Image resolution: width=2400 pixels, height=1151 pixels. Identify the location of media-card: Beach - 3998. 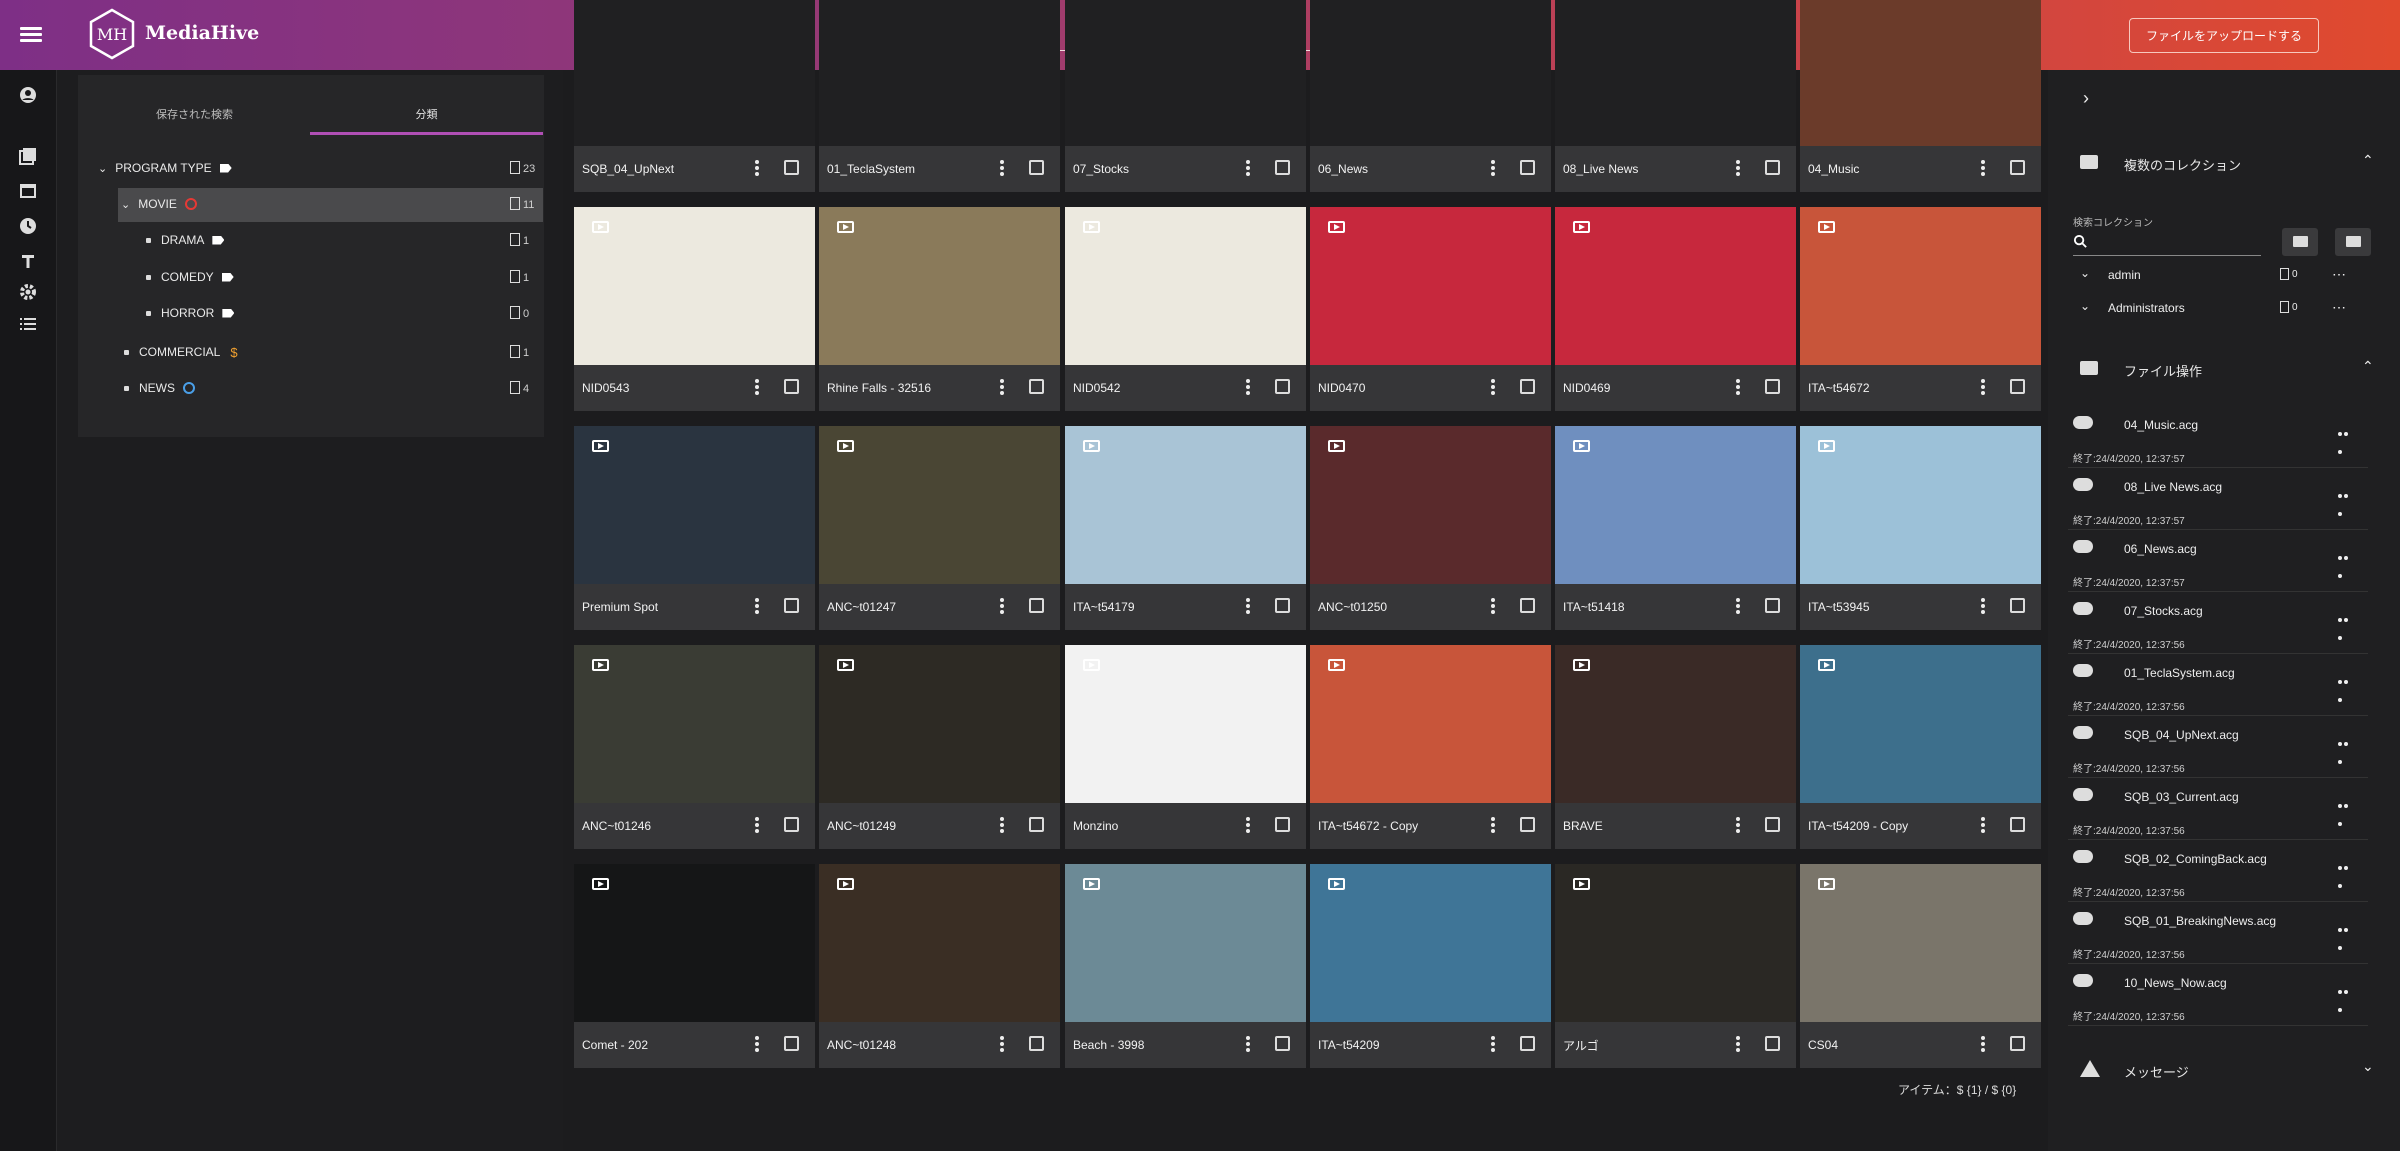
(1185, 966).